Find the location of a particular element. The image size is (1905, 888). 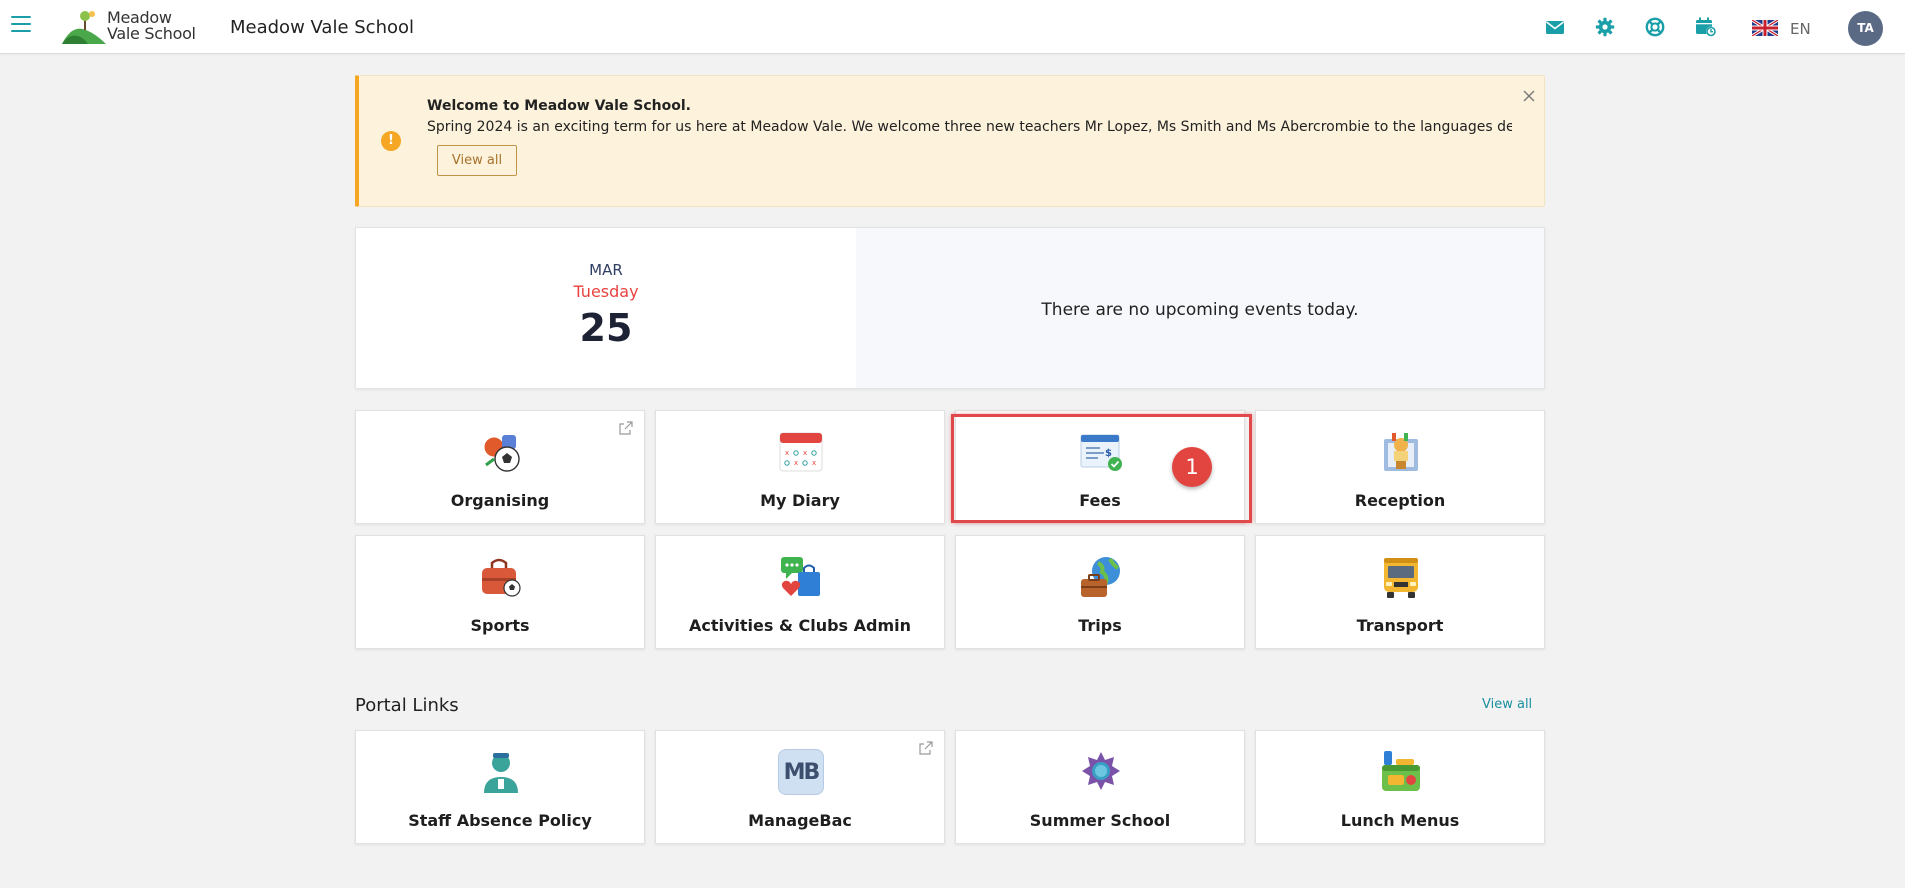

sports-balls-icon is located at coordinates (501, 453).